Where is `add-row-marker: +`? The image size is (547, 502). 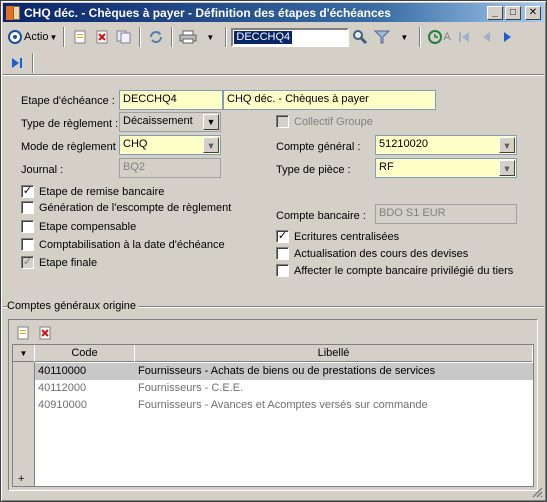 add-row-marker: + is located at coordinates (21, 479).